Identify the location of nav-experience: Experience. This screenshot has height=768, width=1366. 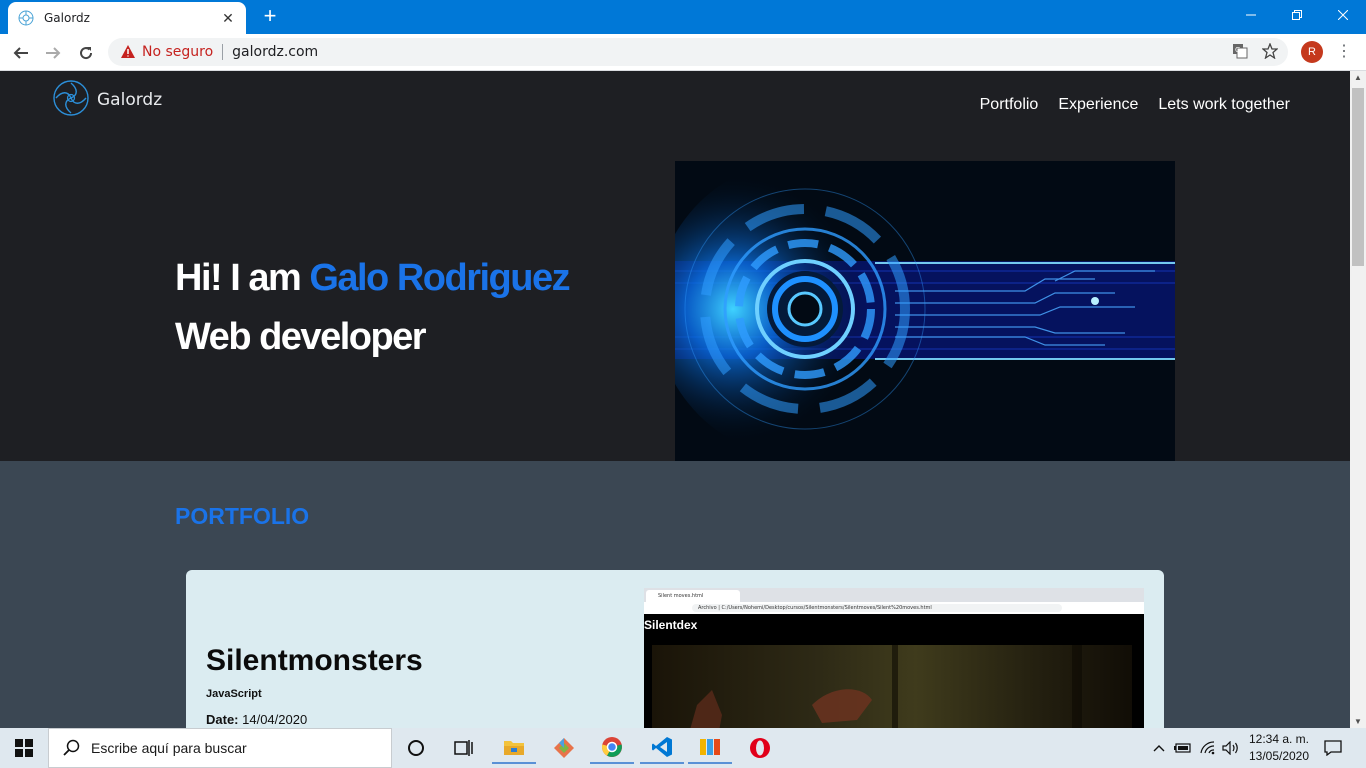
(1098, 105).